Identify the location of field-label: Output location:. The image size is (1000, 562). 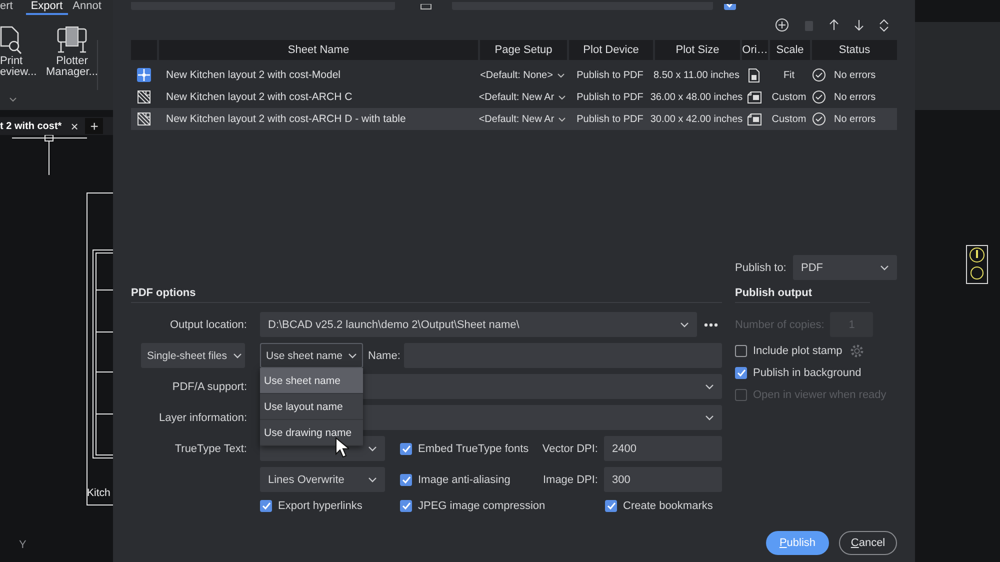
(207, 324).